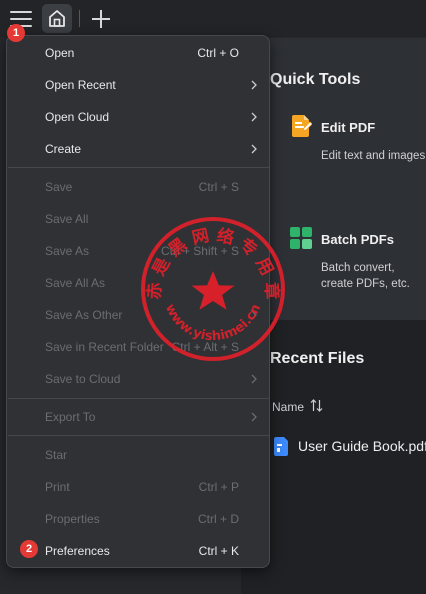  Describe the element at coordinates (84, 315) in the screenshot. I see `menu-item-label: Save As Other` at that location.